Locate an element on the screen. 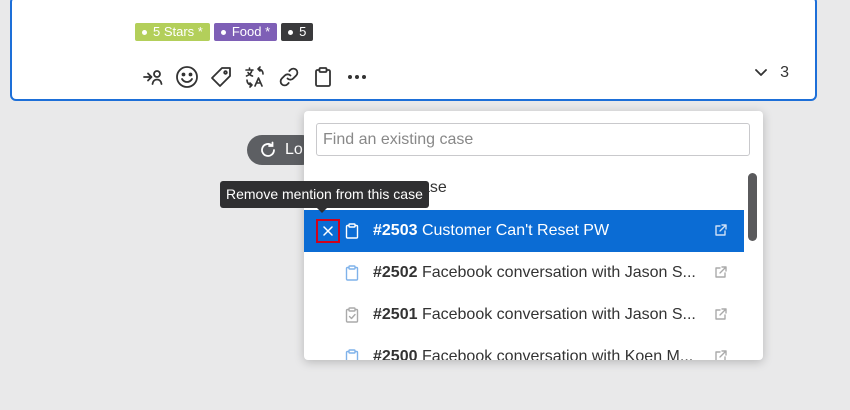 The height and width of the screenshot is (410, 850). tag-label: Food * is located at coordinates (251, 31).